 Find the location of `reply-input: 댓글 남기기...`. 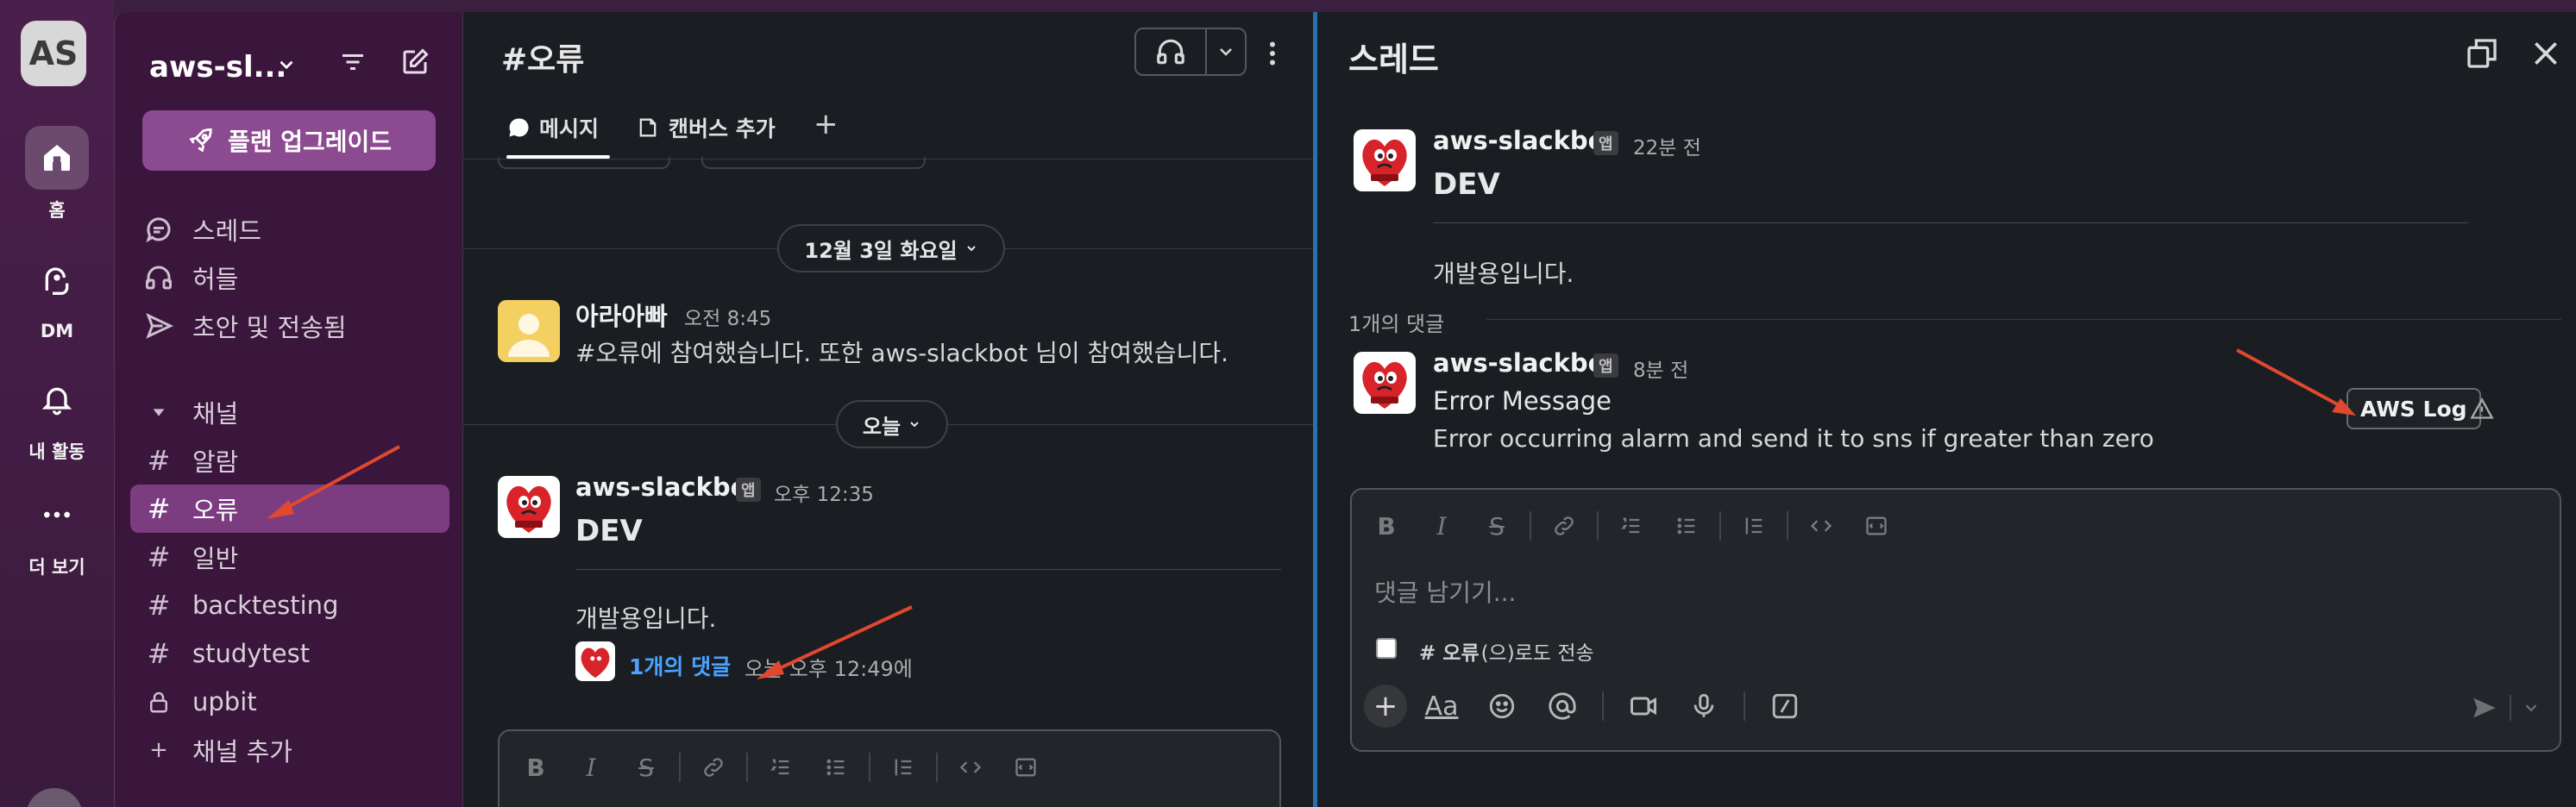

reply-input: 댓글 남기기... is located at coordinates (1445, 591).